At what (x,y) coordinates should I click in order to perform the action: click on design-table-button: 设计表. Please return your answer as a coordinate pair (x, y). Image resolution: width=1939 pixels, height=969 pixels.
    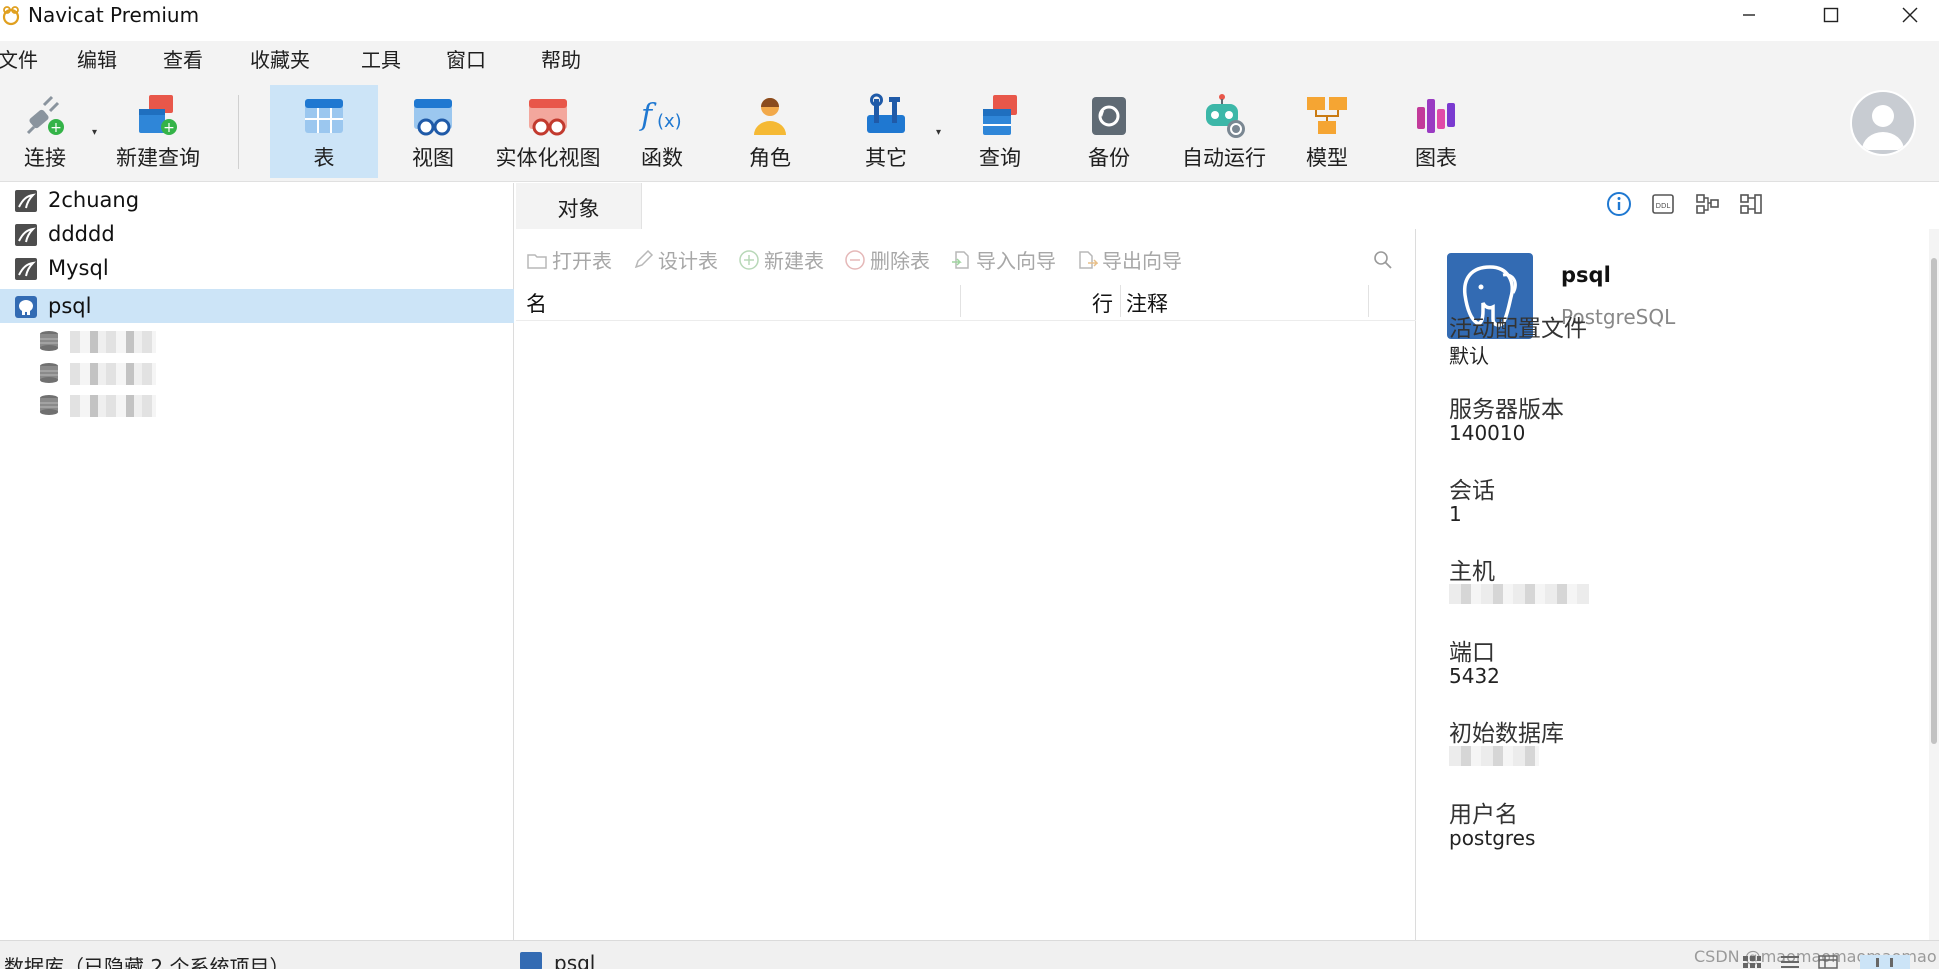
    Looking at the image, I should click on (675, 259).